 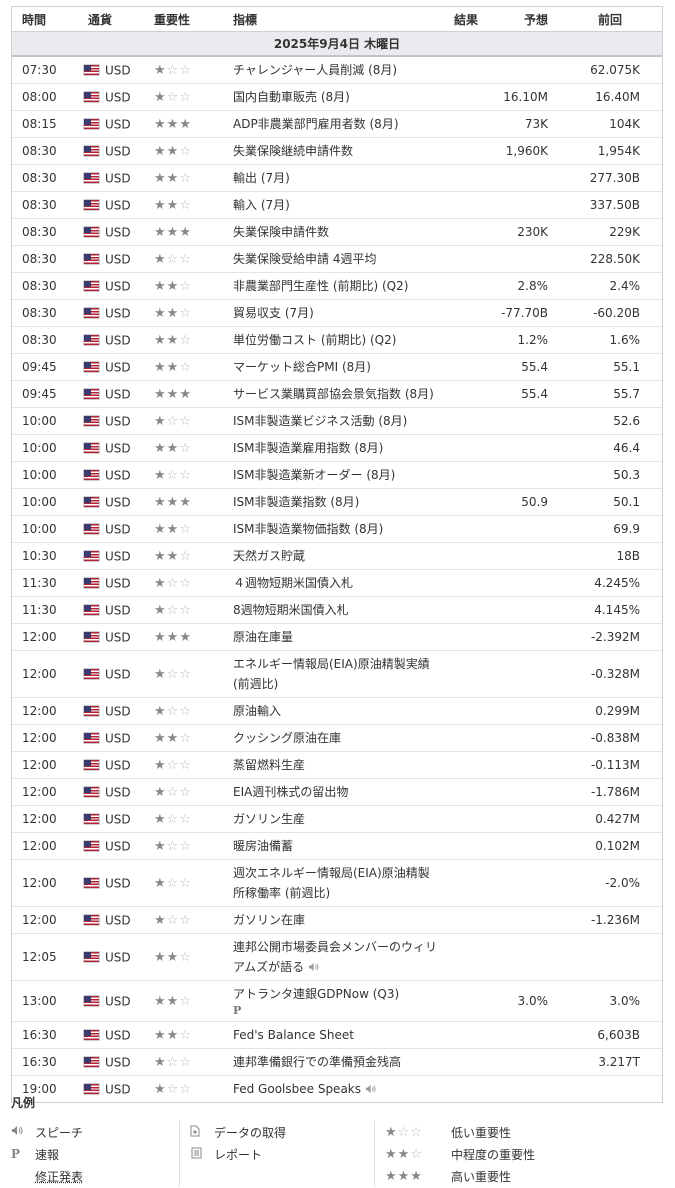 I want to click on col-previous-header: 前回, so click(x=606, y=19).